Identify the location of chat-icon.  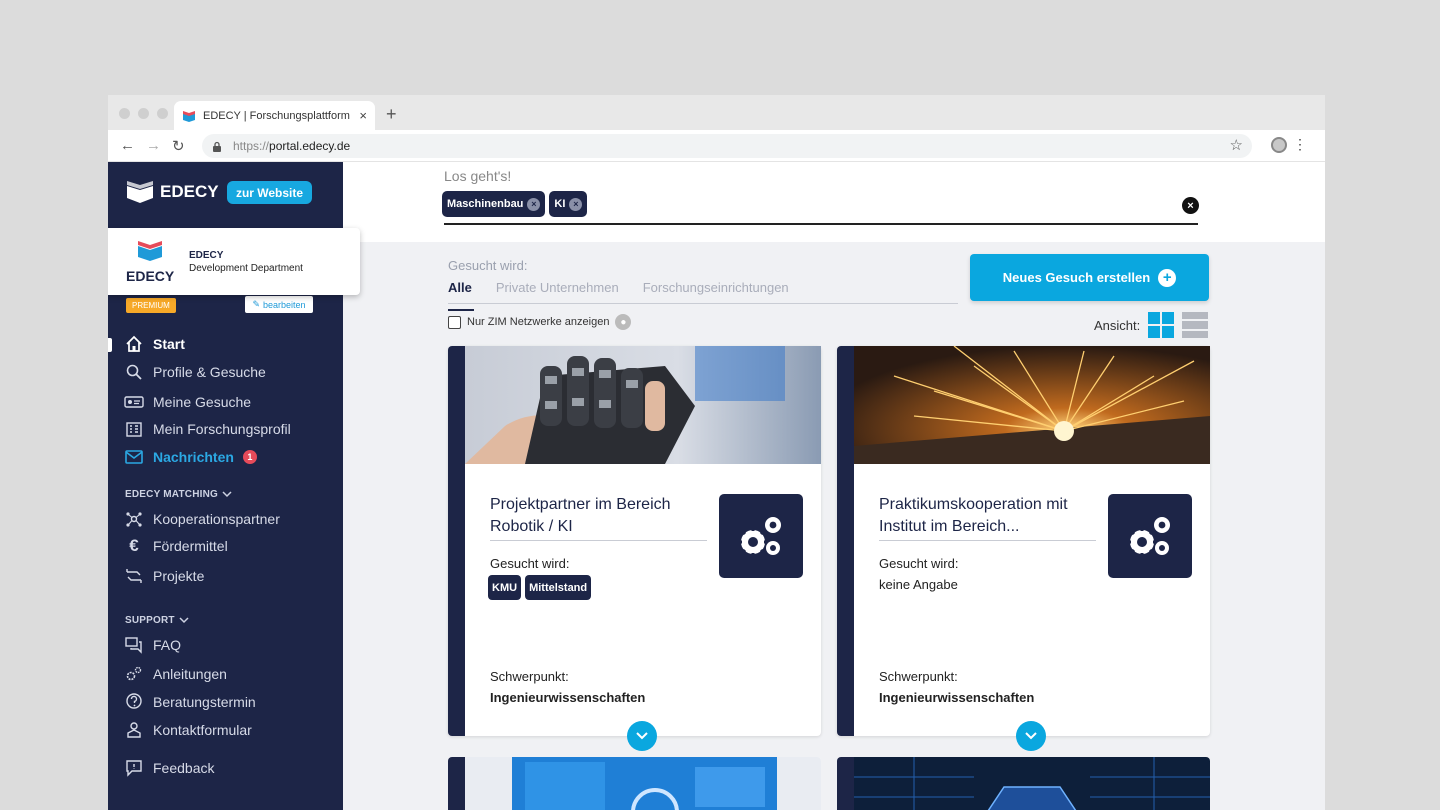
(134, 645).